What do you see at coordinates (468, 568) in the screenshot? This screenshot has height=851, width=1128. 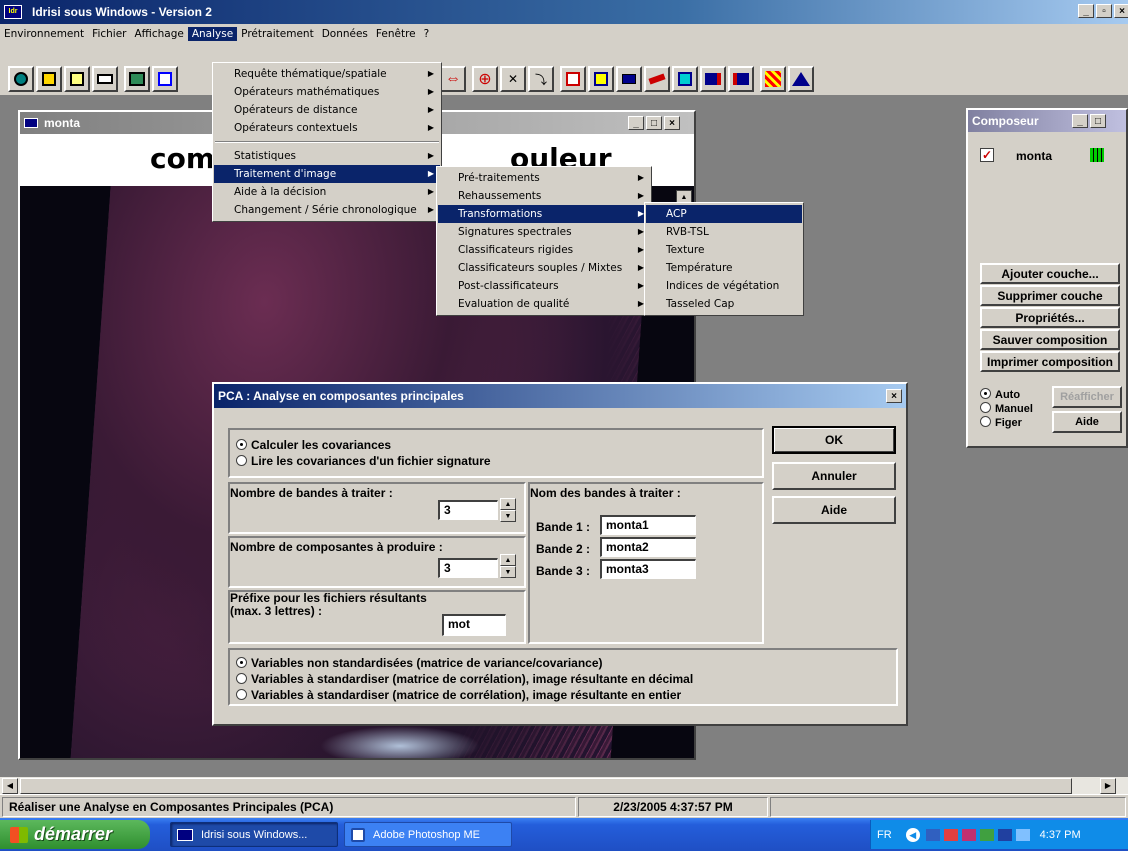 I see `ncomp-input: 3` at bounding box center [468, 568].